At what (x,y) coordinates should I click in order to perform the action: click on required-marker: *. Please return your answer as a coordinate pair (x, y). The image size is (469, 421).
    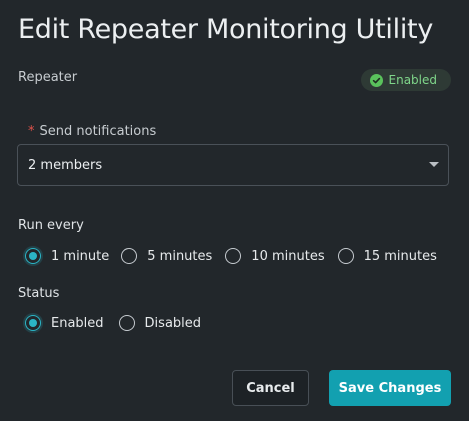
    Looking at the image, I should click on (31, 131).